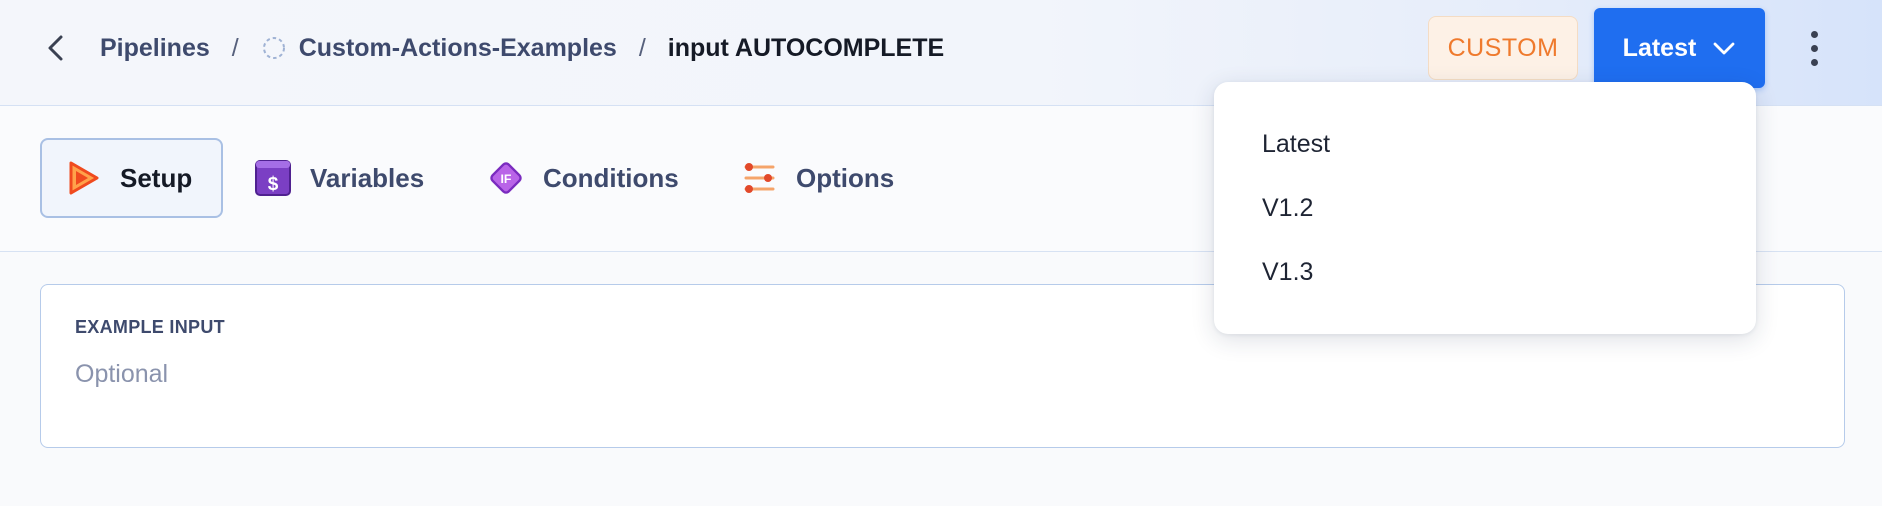 Image resolution: width=1882 pixels, height=506 pixels. I want to click on sliders-icon, so click(759, 178).